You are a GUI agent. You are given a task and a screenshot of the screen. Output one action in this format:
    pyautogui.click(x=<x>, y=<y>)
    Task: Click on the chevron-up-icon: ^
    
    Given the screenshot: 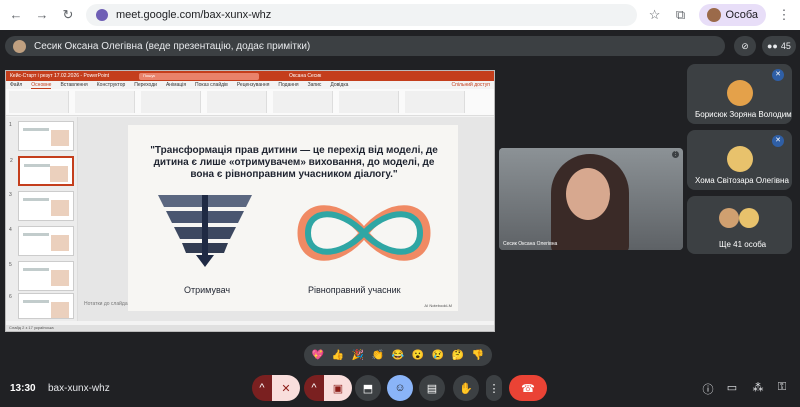 What is the action you would take?
    pyautogui.click(x=314, y=388)
    